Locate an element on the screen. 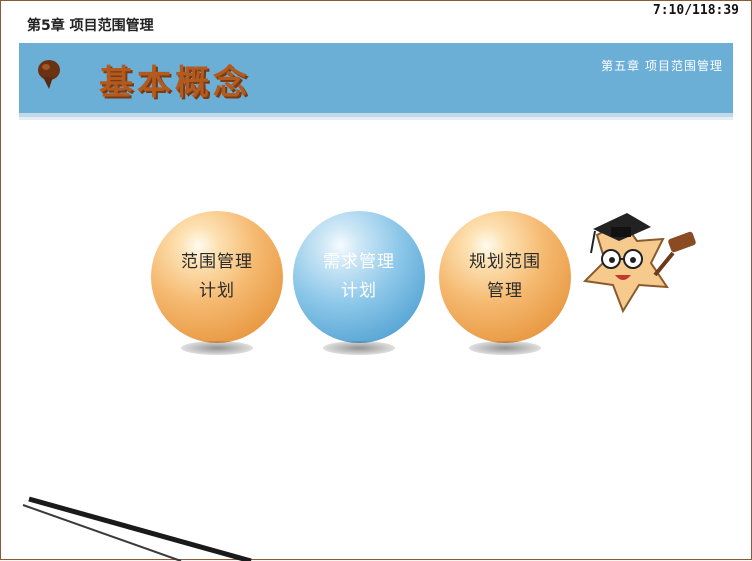 The image size is (752, 561). mascot-star-icon is located at coordinates (639, 263).